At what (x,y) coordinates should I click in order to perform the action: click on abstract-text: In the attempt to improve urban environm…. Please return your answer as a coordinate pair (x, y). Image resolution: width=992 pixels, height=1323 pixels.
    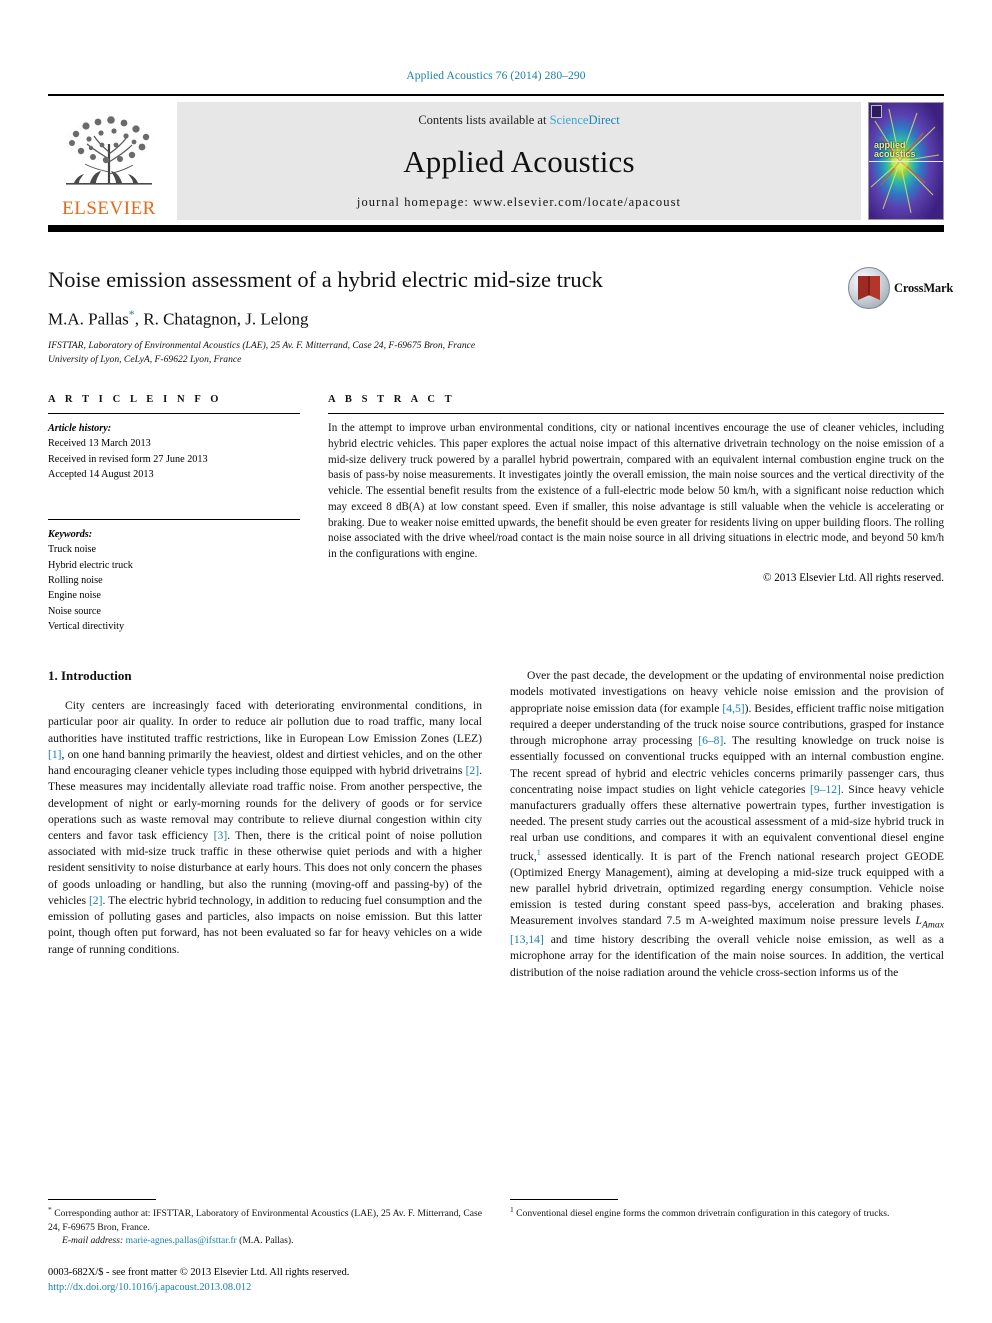
    Looking at the image, I should click on (636, 491).